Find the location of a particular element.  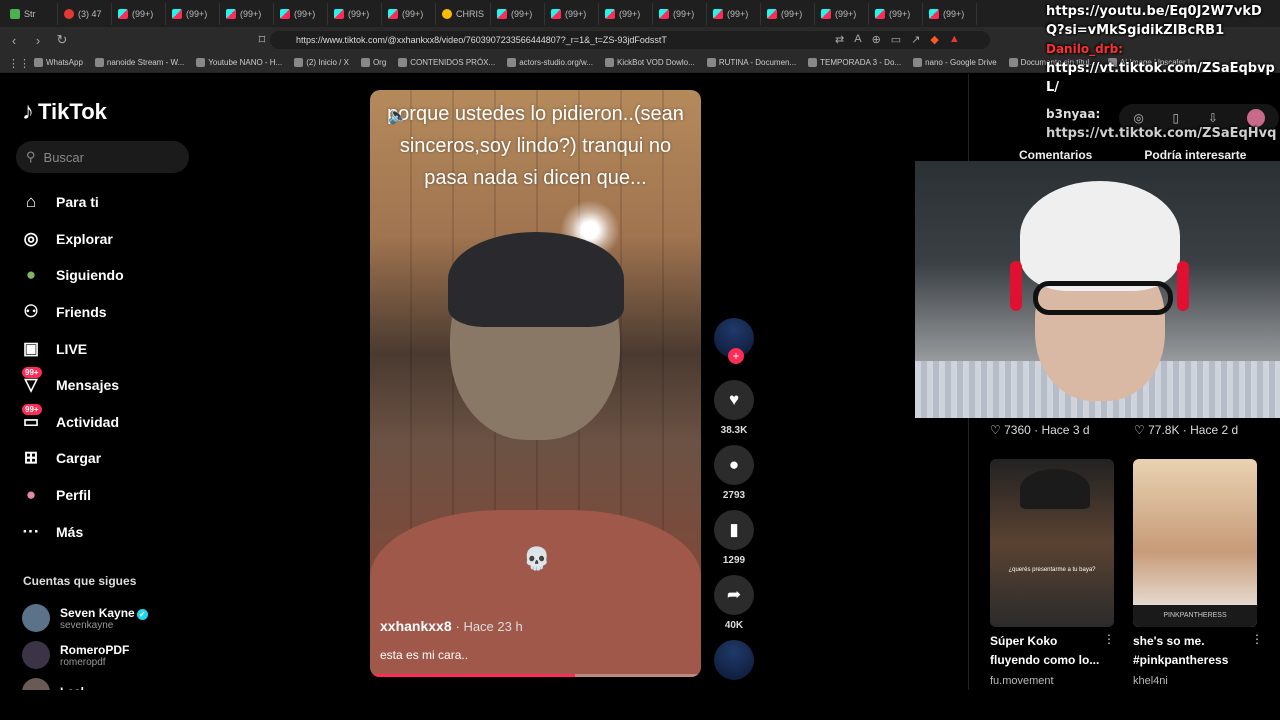

bookmark-icon: ⌑ is located at coordinates (262, 40).